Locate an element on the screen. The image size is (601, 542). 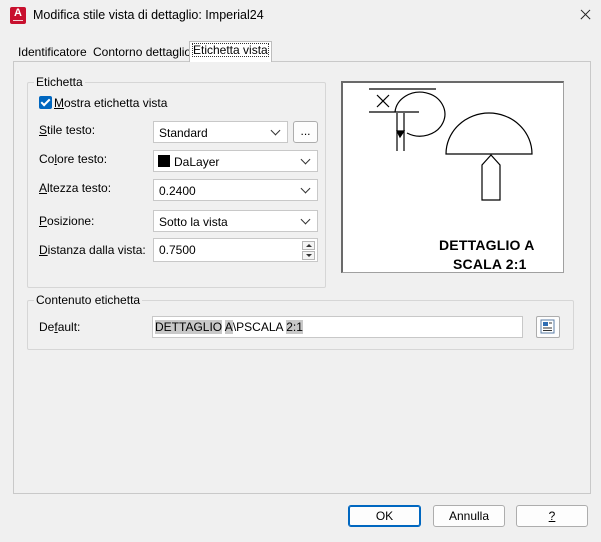
color-swatch is located at coordinates (164, 161).